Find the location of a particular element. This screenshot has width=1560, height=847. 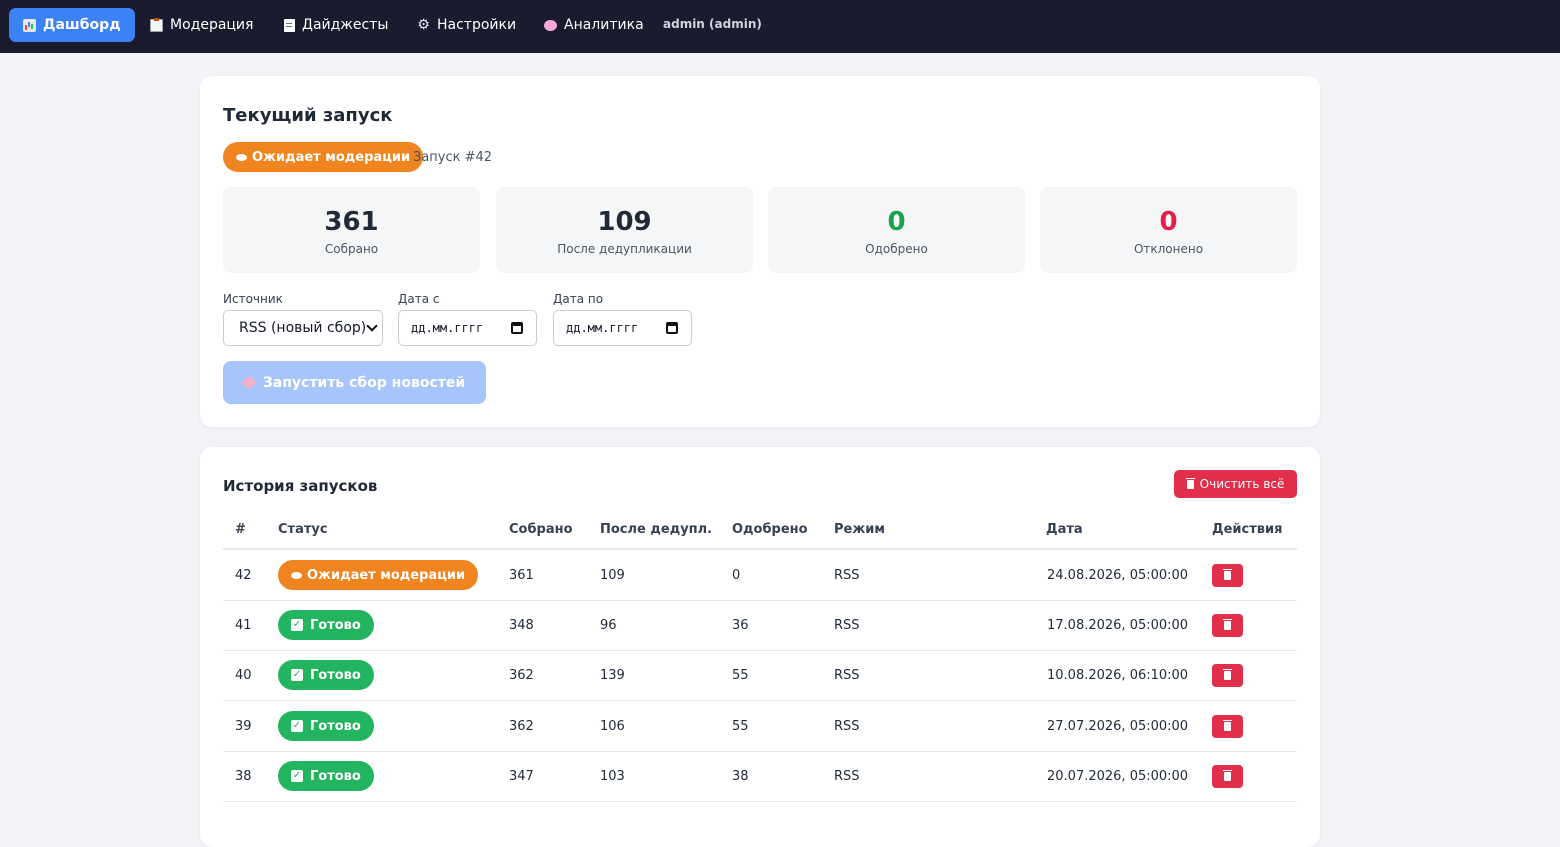

stat-approved-value: 0 is located at coordinates (896, 222).